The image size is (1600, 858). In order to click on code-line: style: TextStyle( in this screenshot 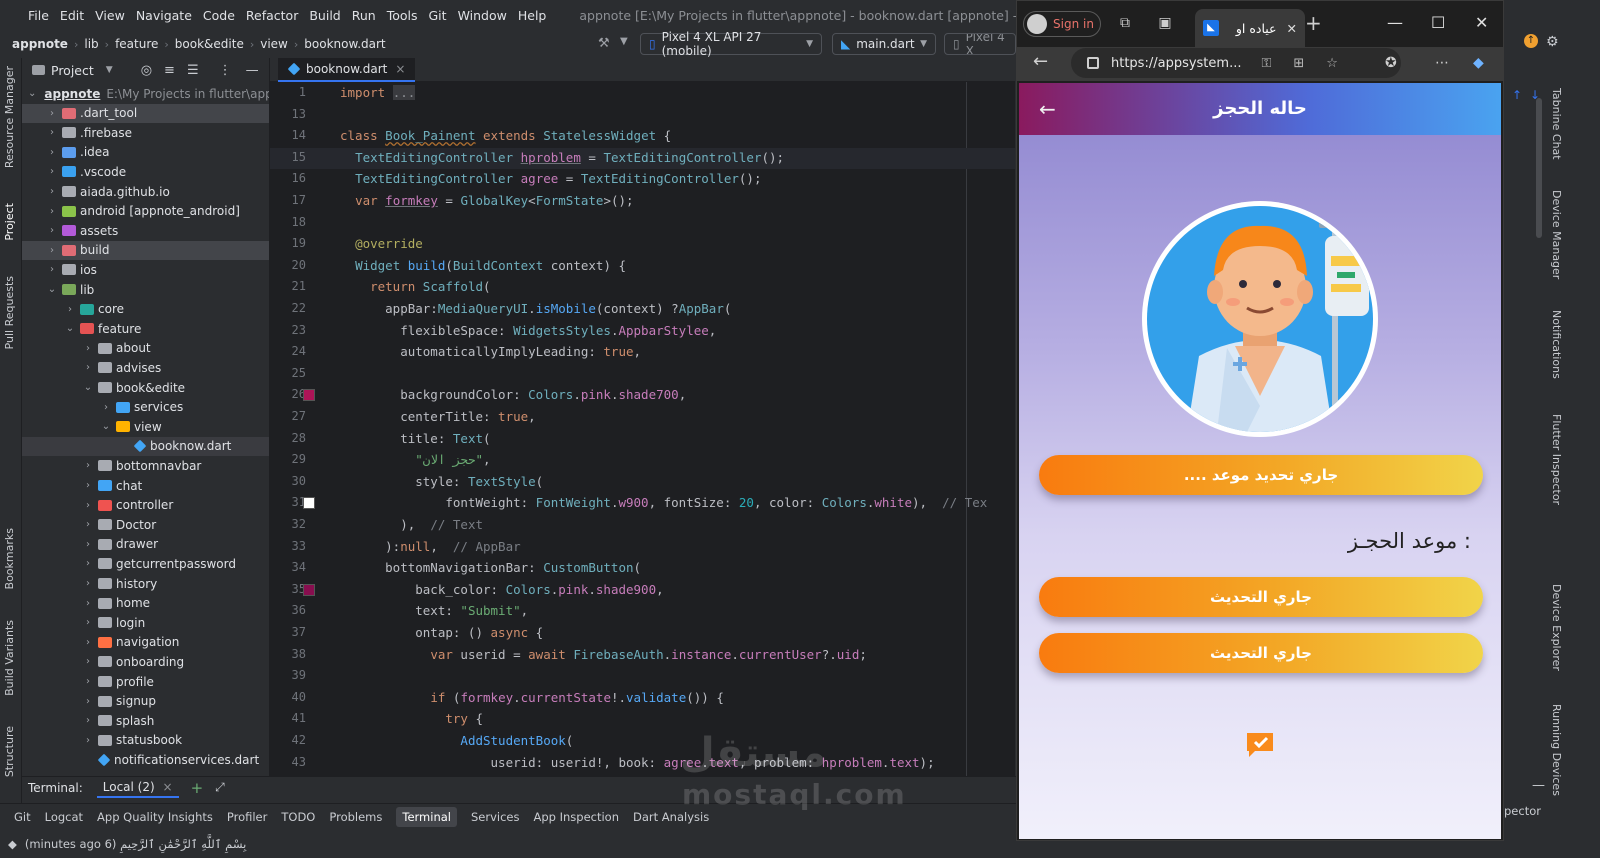, I will do `click(441, 481)`.